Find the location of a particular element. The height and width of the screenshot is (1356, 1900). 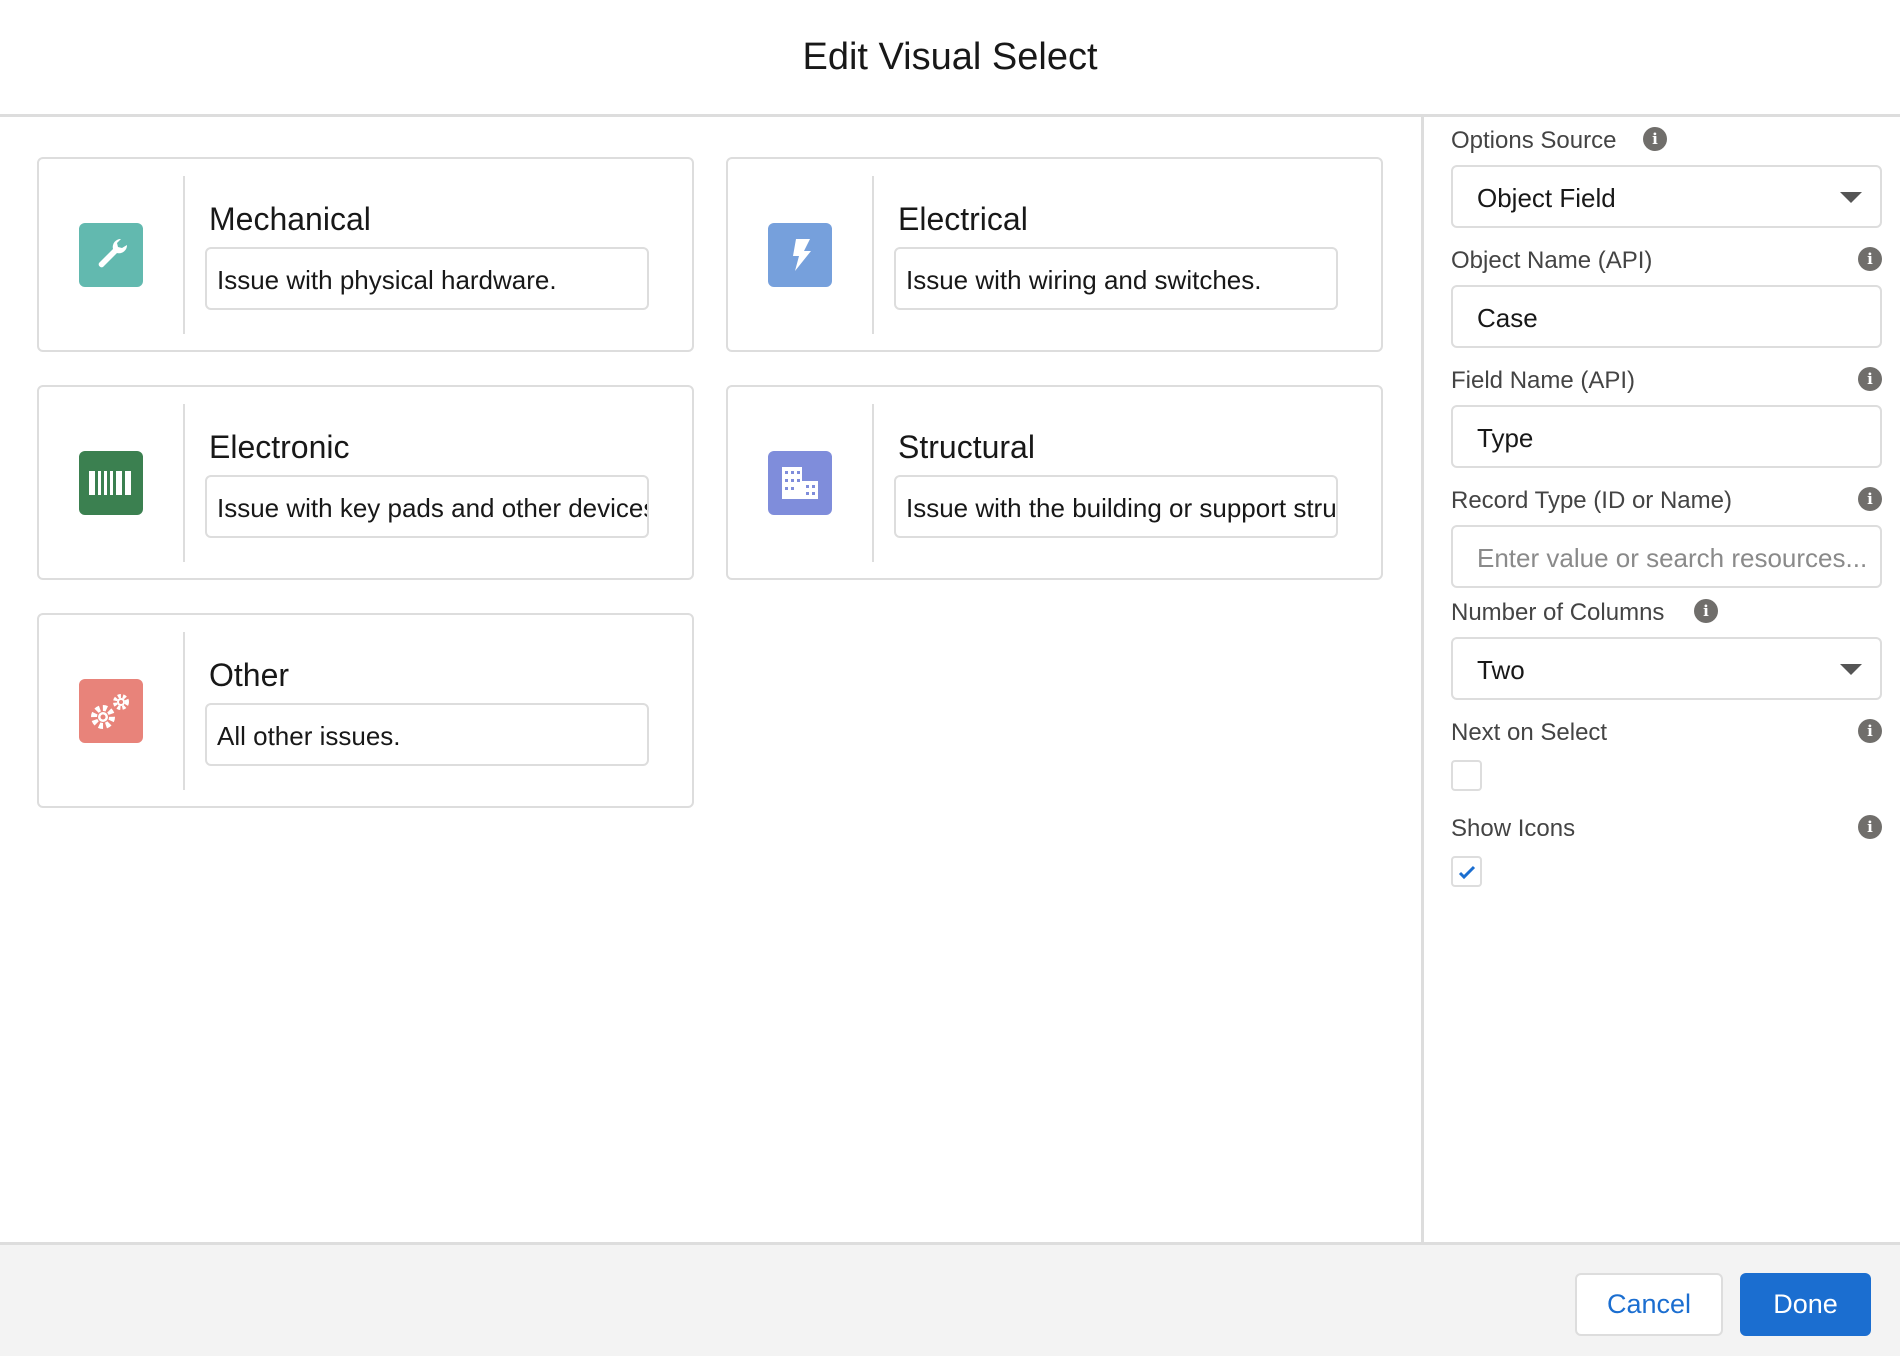

option-description-input: Issue with key pads and other devices. is located at coordinates (427, 506).